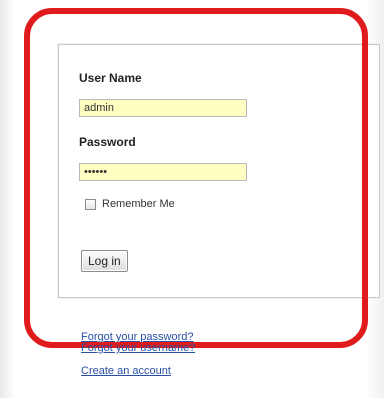  What do you see at coordinates (138, 348) in the screenshot?
I see `forgot-username-link: Forgot your username?` at bounding box center [138, 348].